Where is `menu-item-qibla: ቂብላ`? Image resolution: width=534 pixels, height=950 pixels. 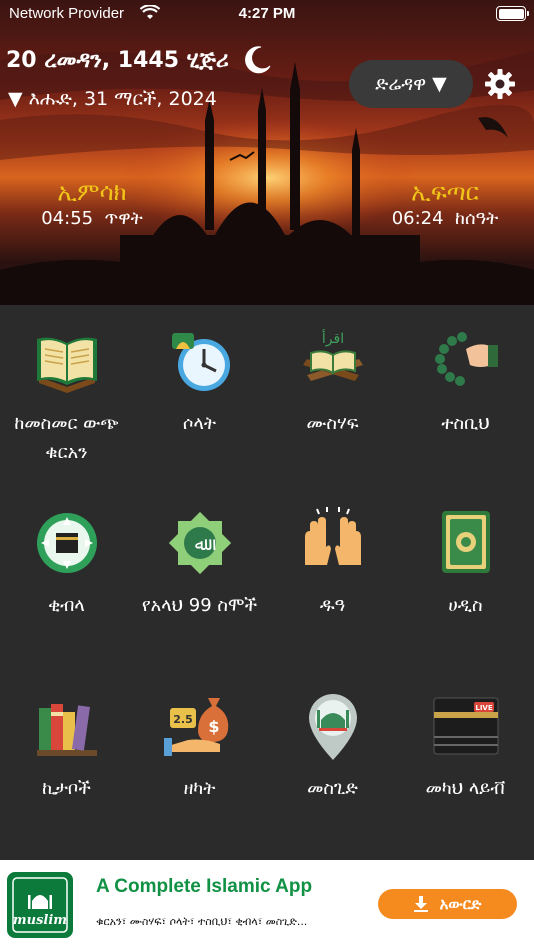 menu-item-qibla: ቂብላ is located at coordinates (66, 563).